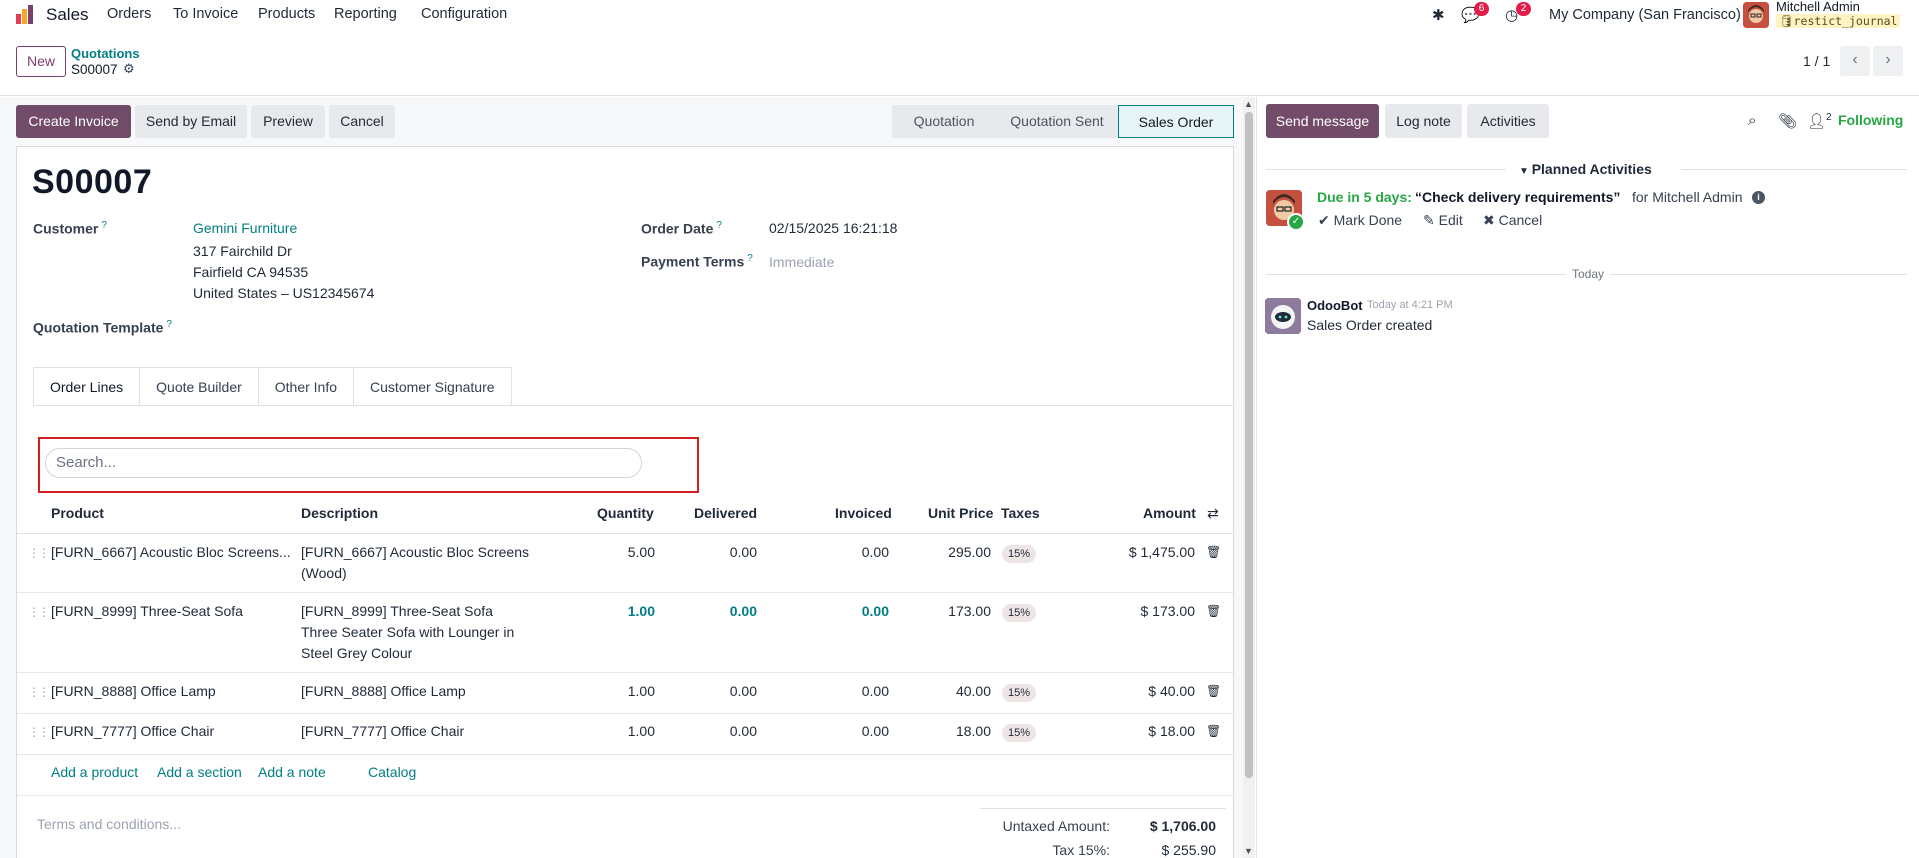 The height and width of the screenshot is (858, 1919). What do you see at coordinates (105, 53) in the screenshot?
I see `breadcrumb-quotations: Quotations` at bounding box center [105, 53].